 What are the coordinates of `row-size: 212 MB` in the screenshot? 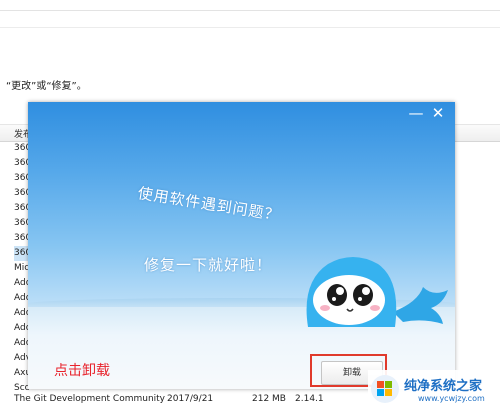 It's located at (269, 399).